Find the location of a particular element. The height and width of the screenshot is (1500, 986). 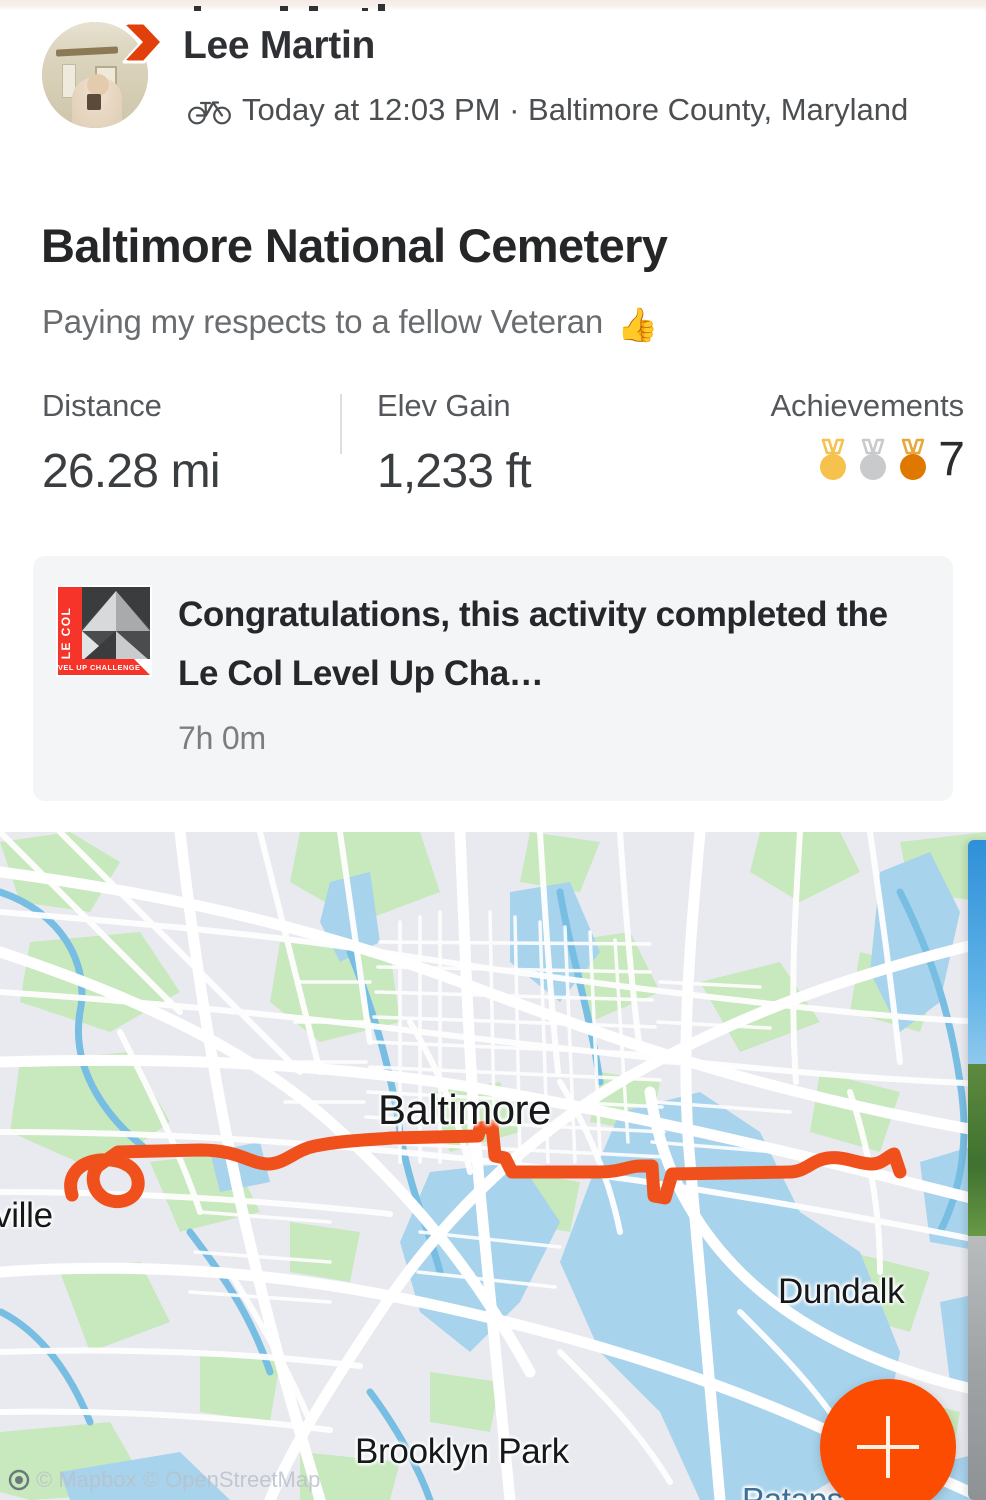

map-attribution: © Mapbox © OpenStreetMap is located at coordinates (164, 1480).